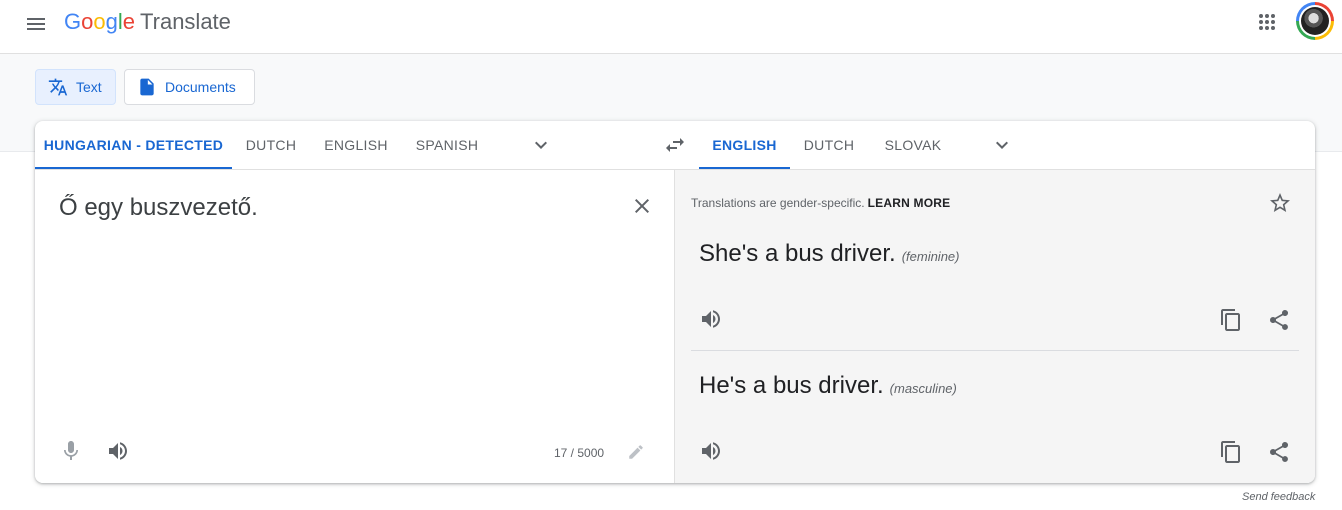  Describe the element at coordinates (73, 21) in the screenshot. I see `logo-letter: G` at that location.